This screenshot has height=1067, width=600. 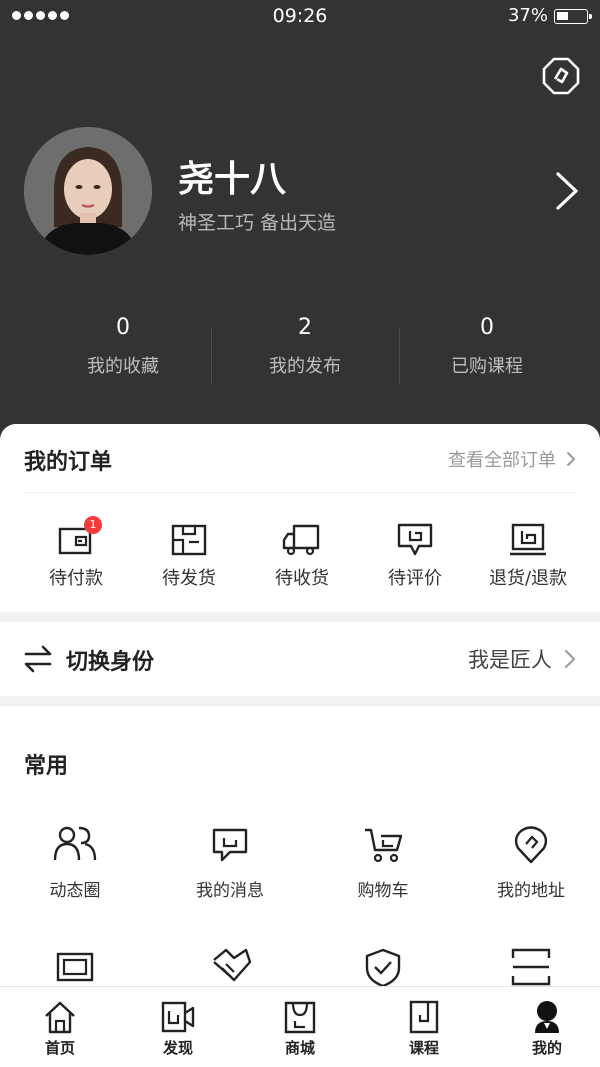 I want to click on course-icon, so click(x=424, y=1017).